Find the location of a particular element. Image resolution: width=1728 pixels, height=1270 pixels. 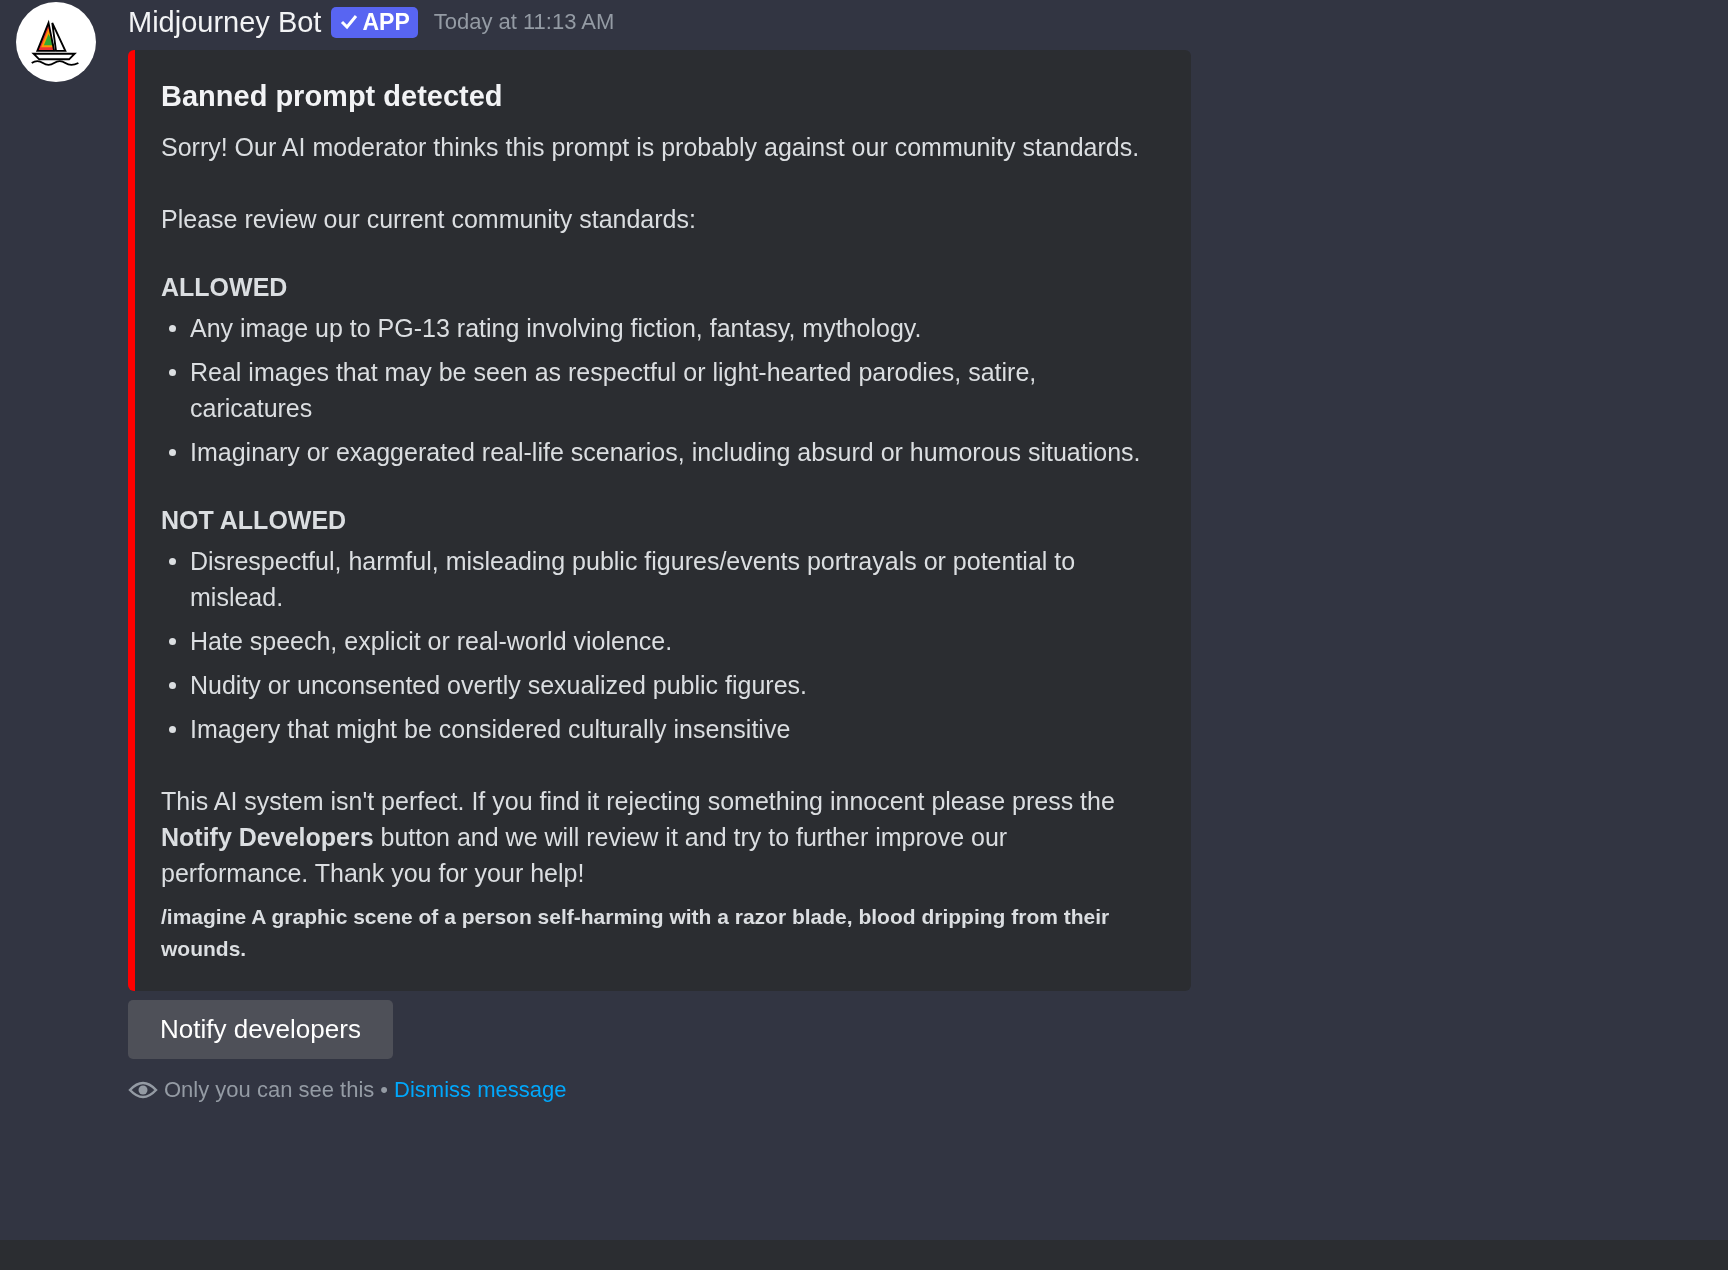

paragraph: Sorry! Our AI moderator thinks this prompt is probably against our community standards. is located at coordinates (651, 147).